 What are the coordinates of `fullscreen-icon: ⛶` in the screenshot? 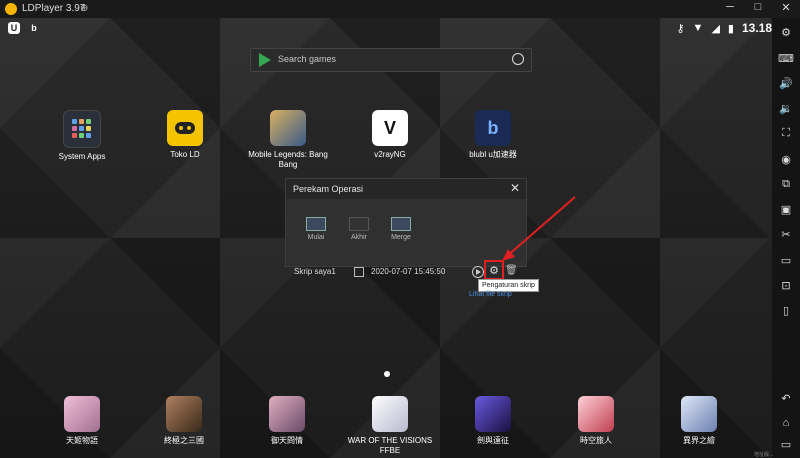 It's located at (786, 133).